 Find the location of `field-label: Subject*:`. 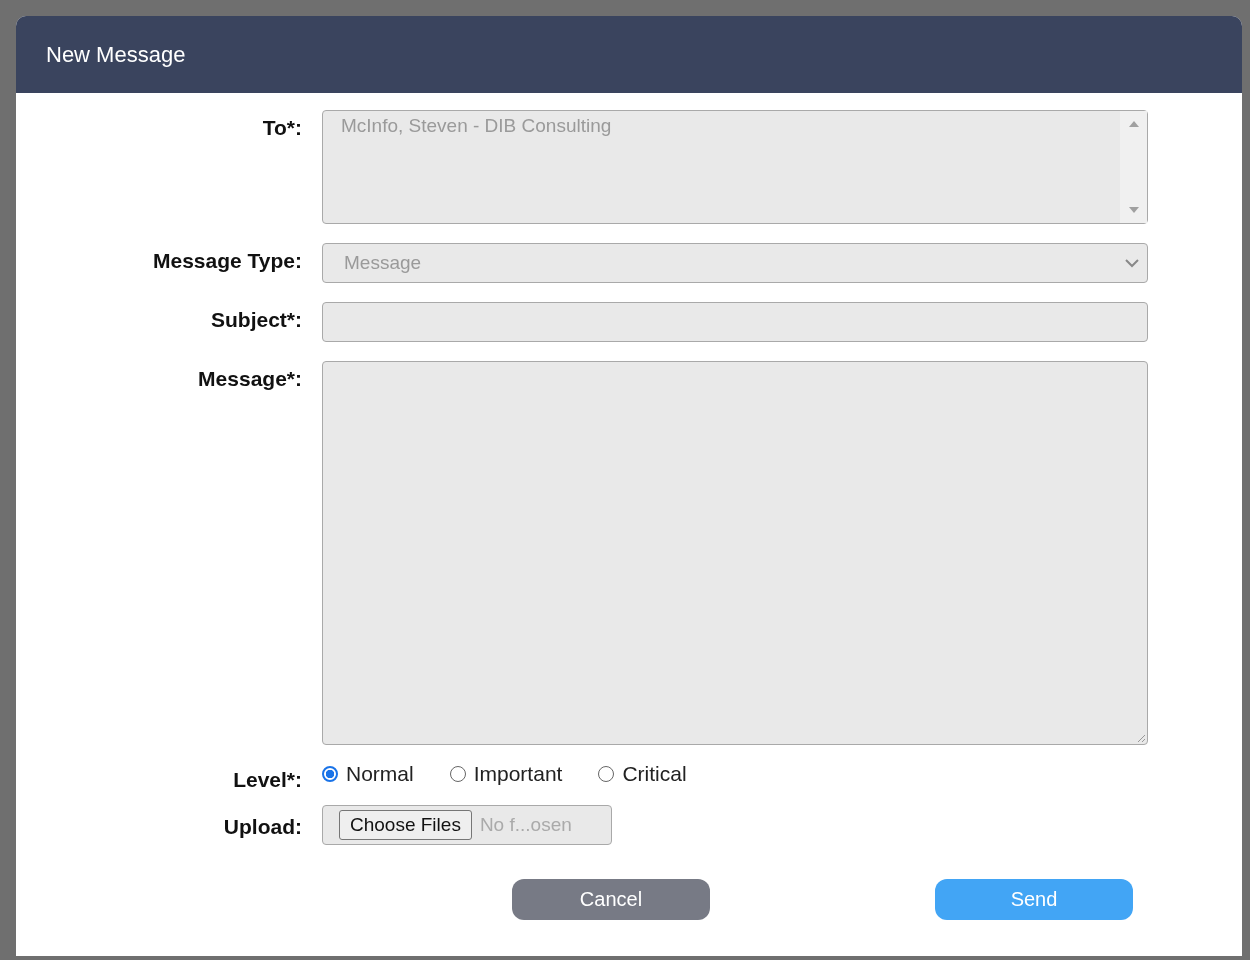

field-label: Subject*: is located at coordinates (256, 320).